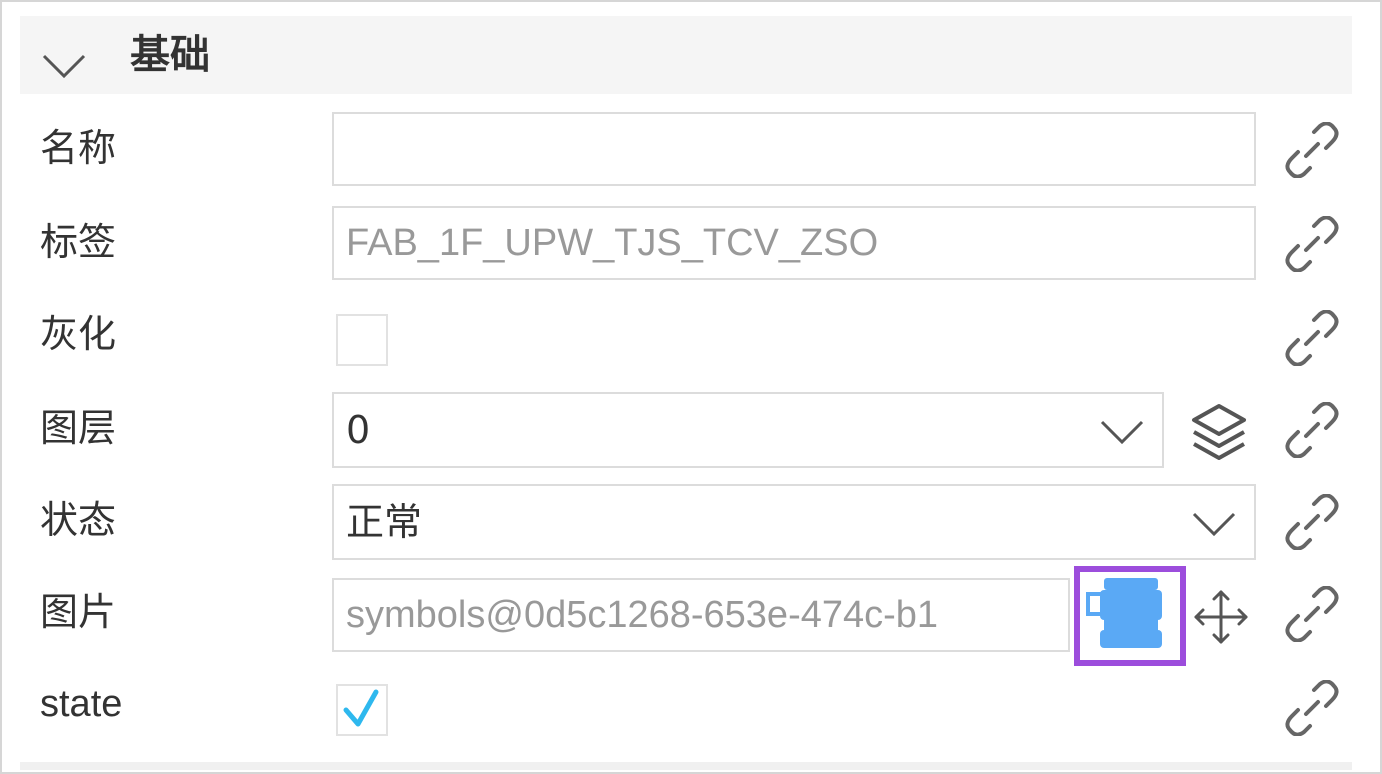 The width and height of the screenshot is (1382, 774). What do you see at coordinates (78, 148) in the screenshot?
I see `name-label: 名称` at bounding box center [78, 148].